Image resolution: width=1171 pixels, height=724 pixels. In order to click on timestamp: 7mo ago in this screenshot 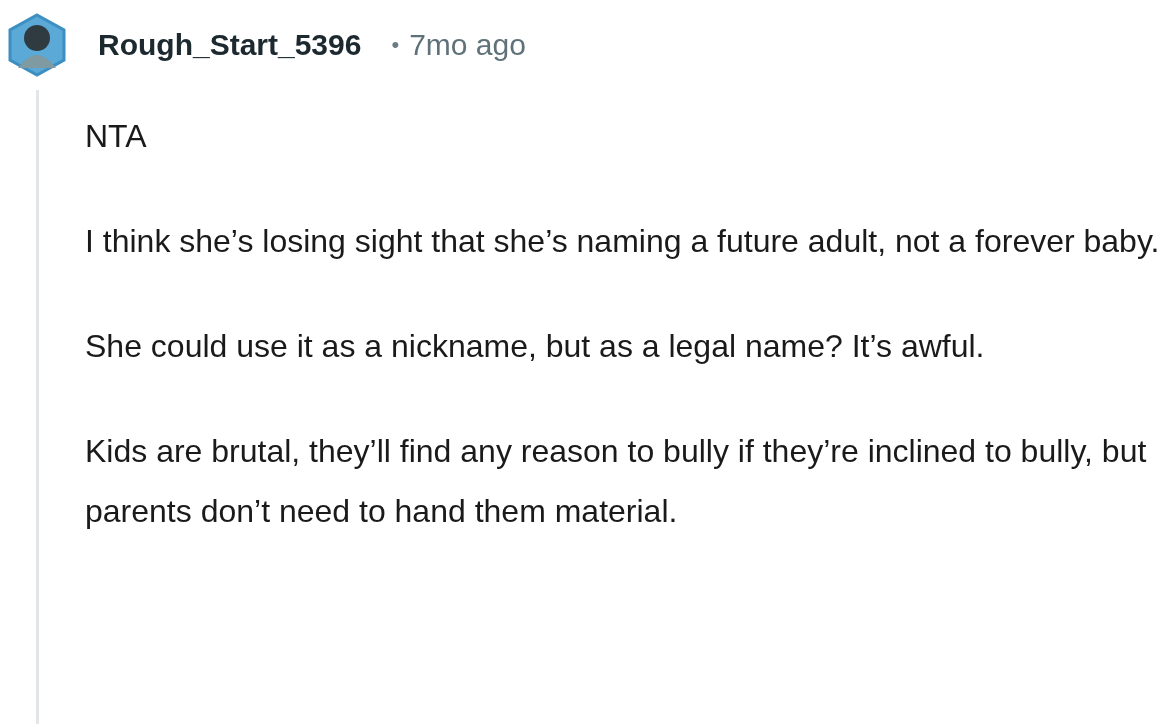, I will do `click(467, 45)`.